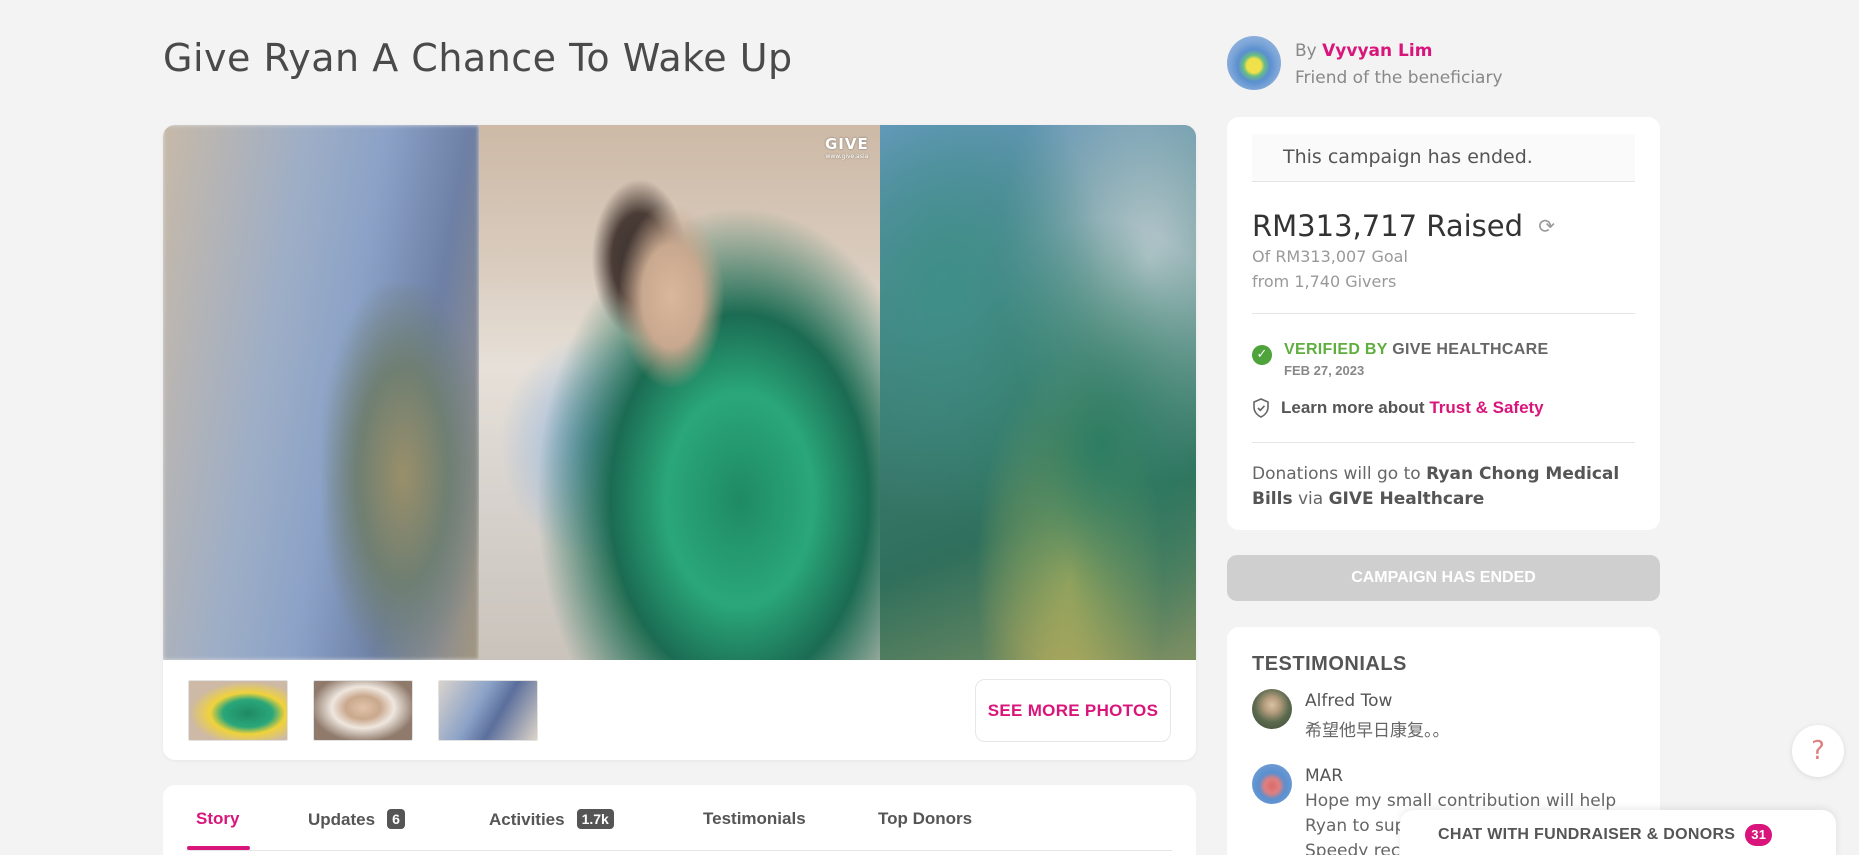 Image resolution: width=1859 pixels, height=855 pixels. I want to click on testimonial-message: Speedy reco, so click(1358, 848).